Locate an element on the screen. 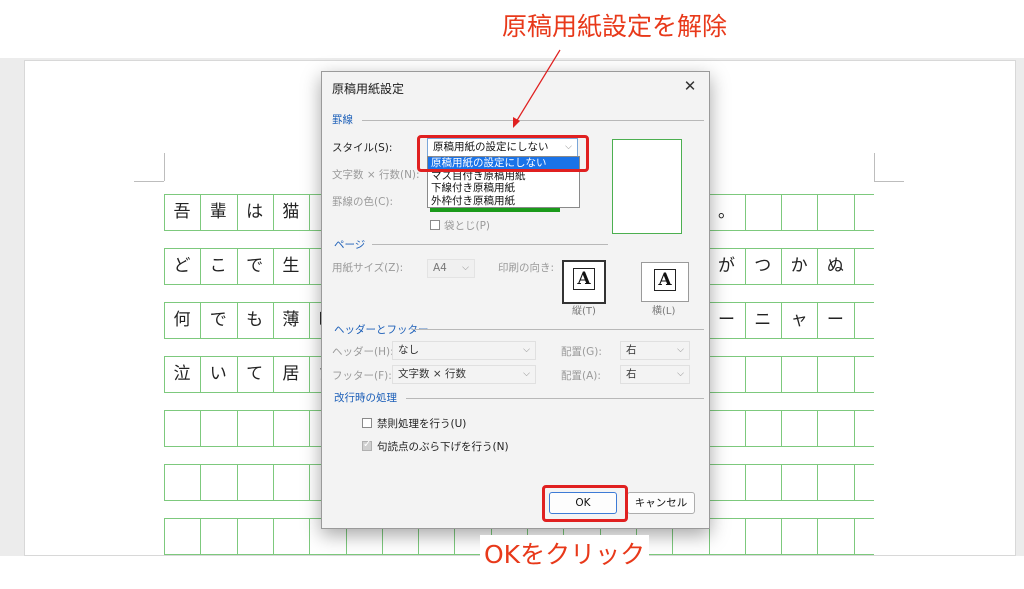  annotation-click-ok: OKをクリック is located at coordinates (565, 553).